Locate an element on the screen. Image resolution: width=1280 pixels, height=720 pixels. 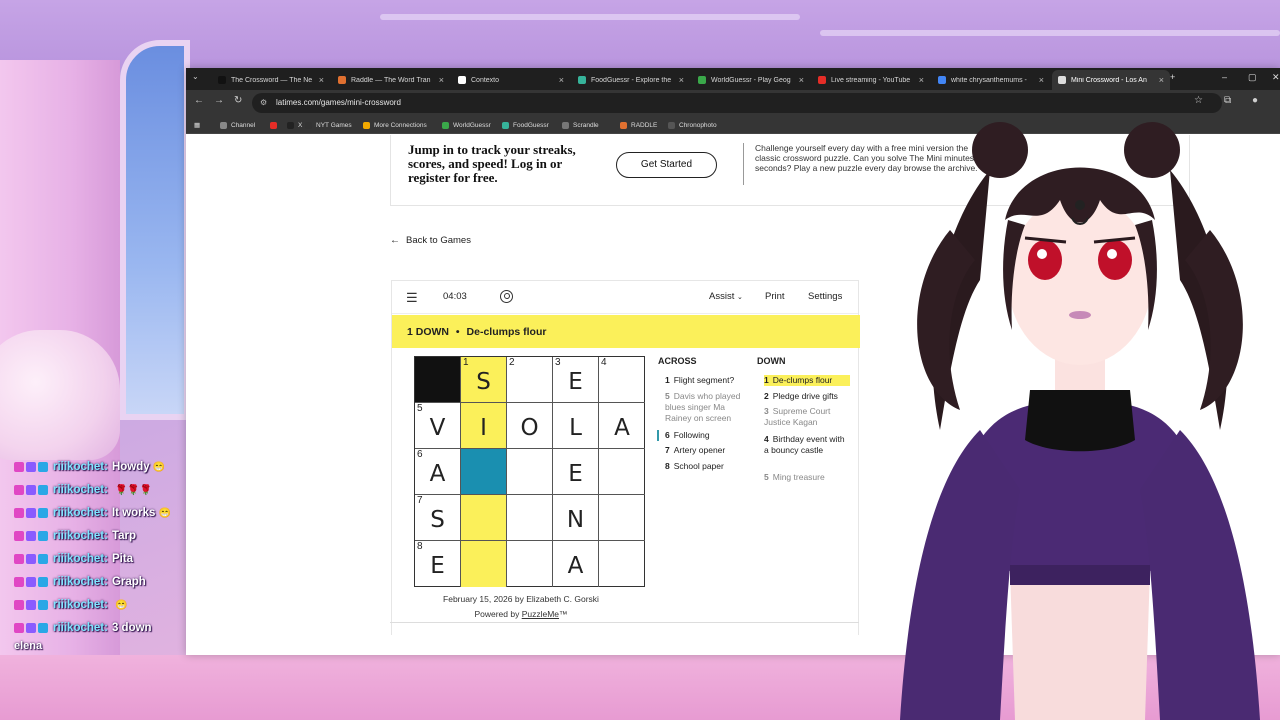
bookmark-item: Scrandle is located at coordinates (580, 125).